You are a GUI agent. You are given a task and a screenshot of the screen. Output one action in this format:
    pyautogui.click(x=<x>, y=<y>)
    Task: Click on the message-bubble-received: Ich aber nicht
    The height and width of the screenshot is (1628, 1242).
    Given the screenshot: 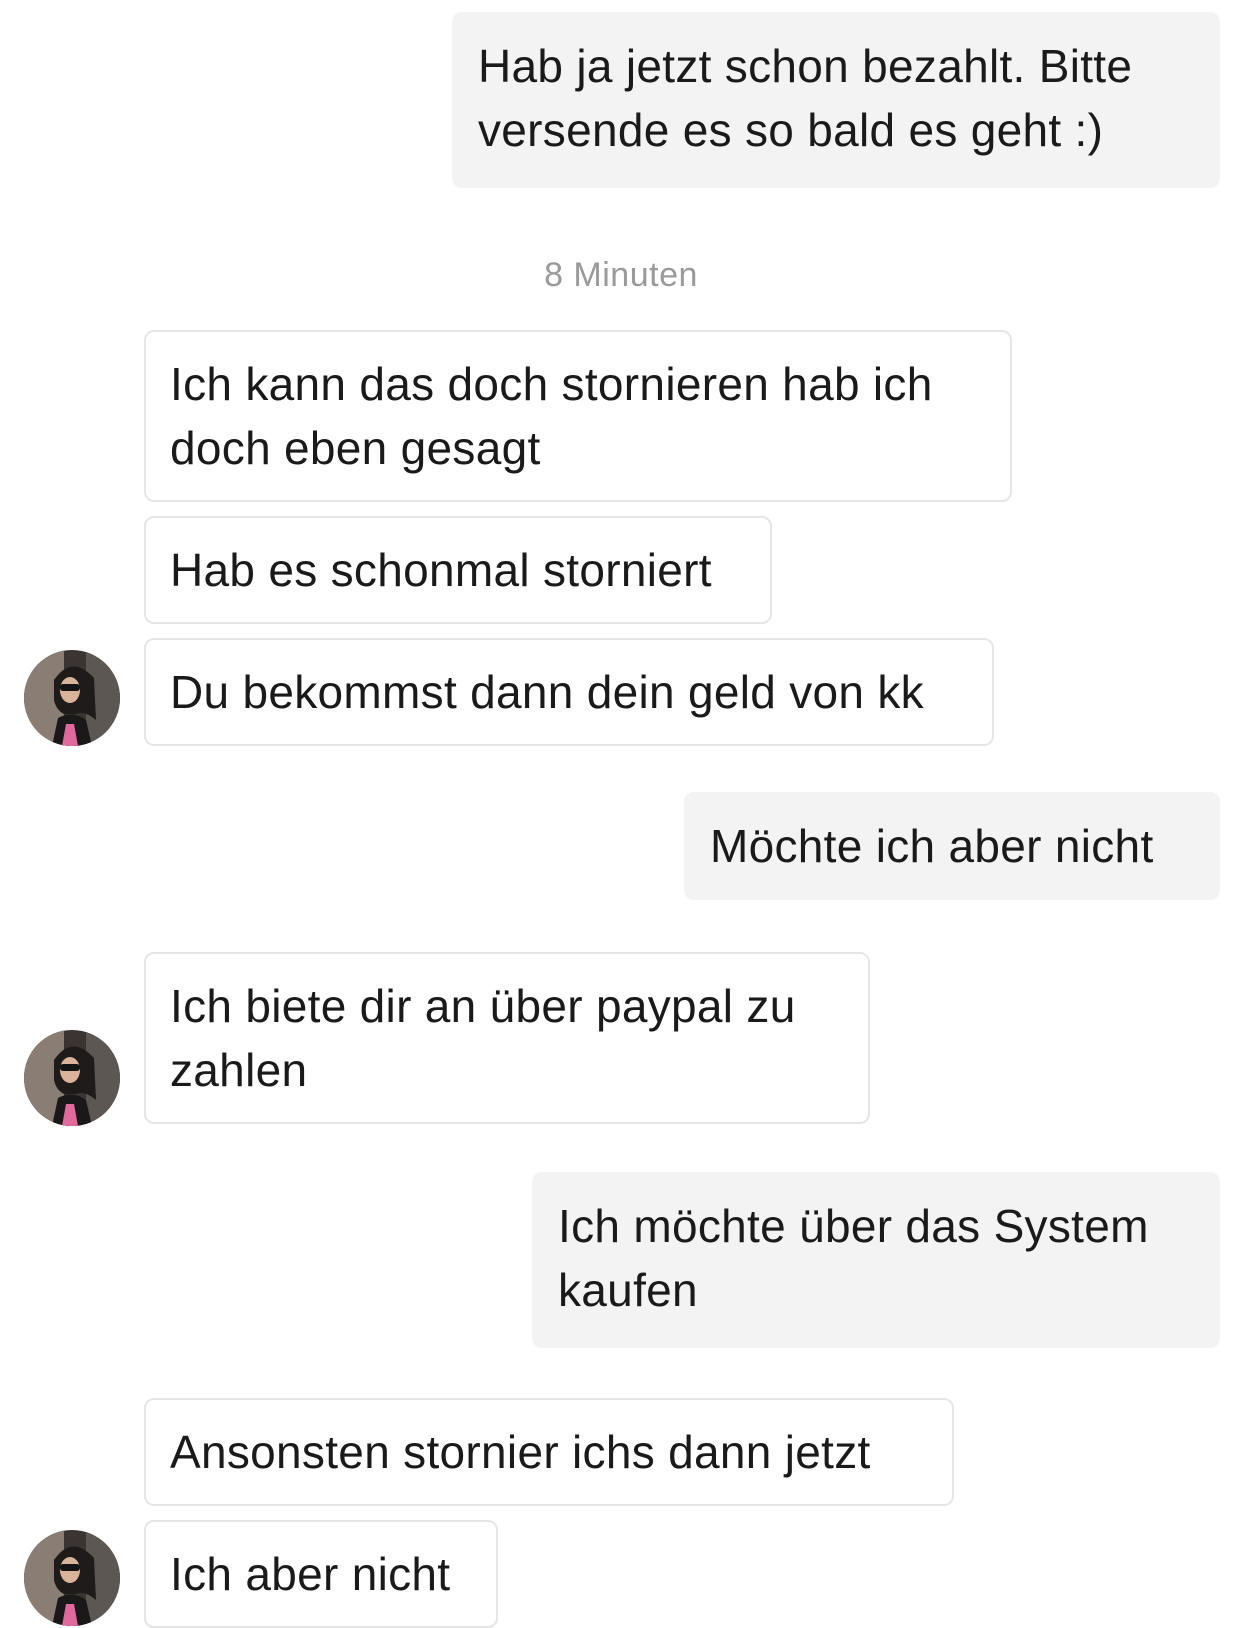 What is the action you would take?
    pyautogui.click(x=321, y=1574)
    